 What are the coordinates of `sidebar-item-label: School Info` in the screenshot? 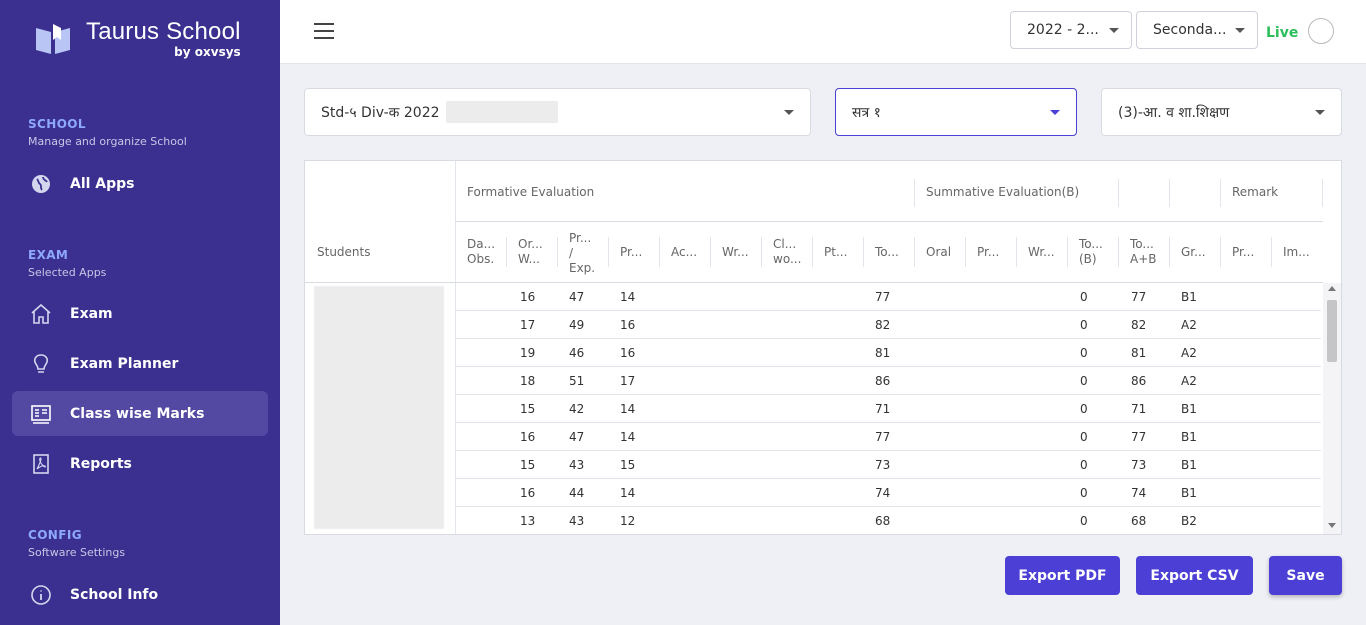 It's located at (114, 594).